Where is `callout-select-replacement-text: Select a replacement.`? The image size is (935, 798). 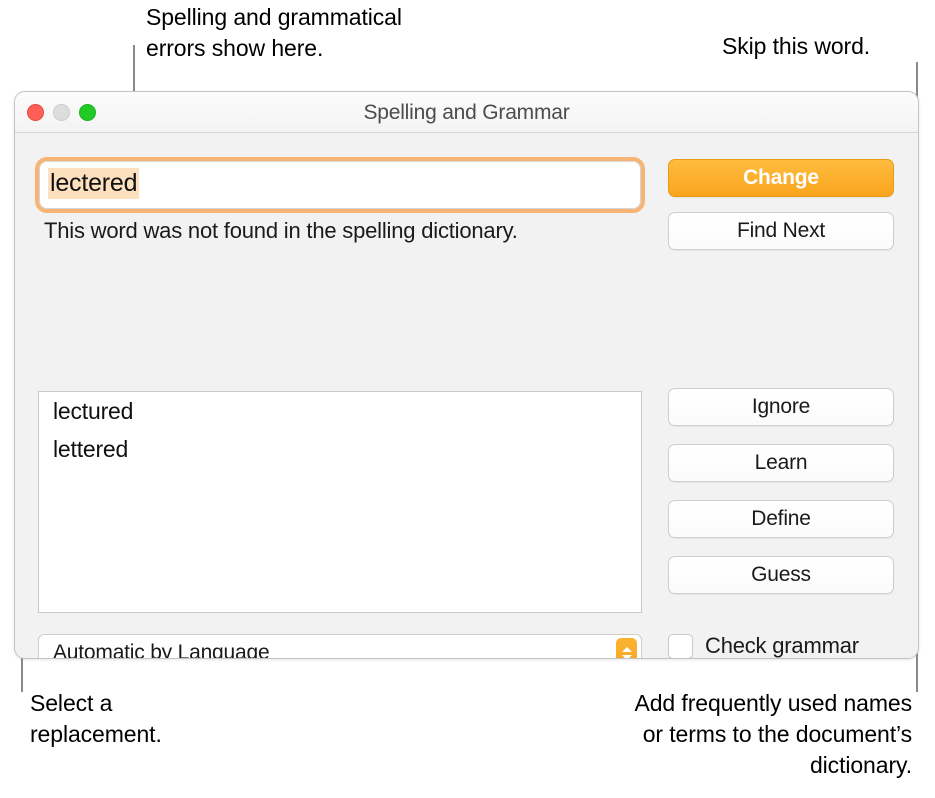 callout-select-replacement-text: Select a replacement. is located at coordinates (96, 718).